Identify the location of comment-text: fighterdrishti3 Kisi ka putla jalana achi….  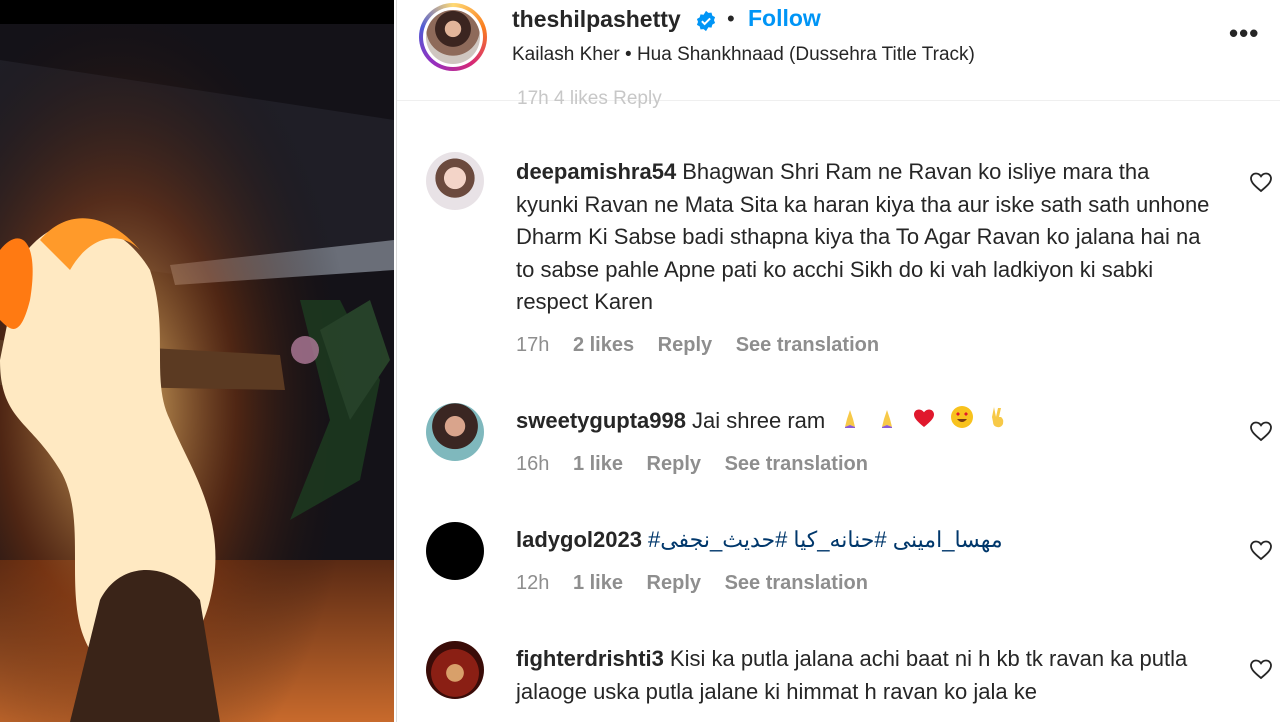
(866, 675).